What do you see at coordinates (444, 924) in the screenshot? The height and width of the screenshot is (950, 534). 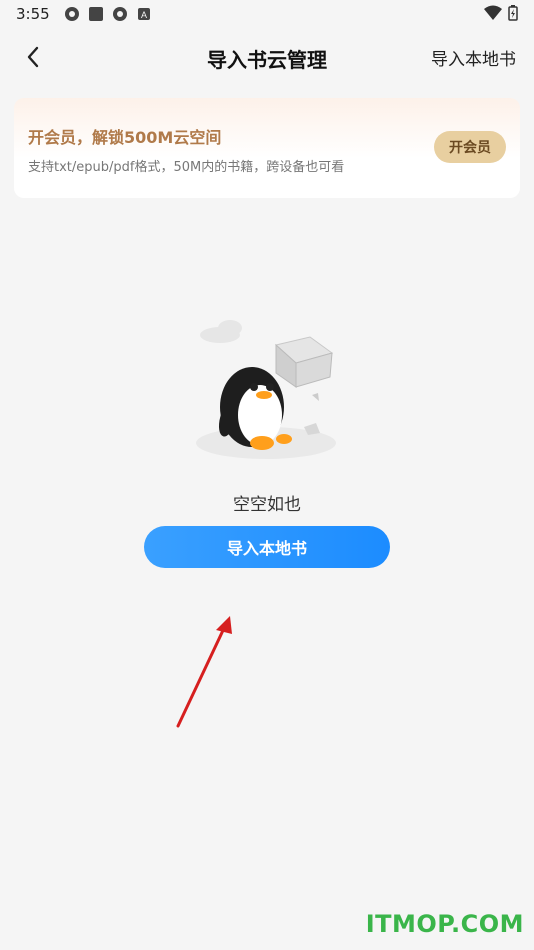 I see `watermark: ITMOP.COM` at bounding box center [444, 924].